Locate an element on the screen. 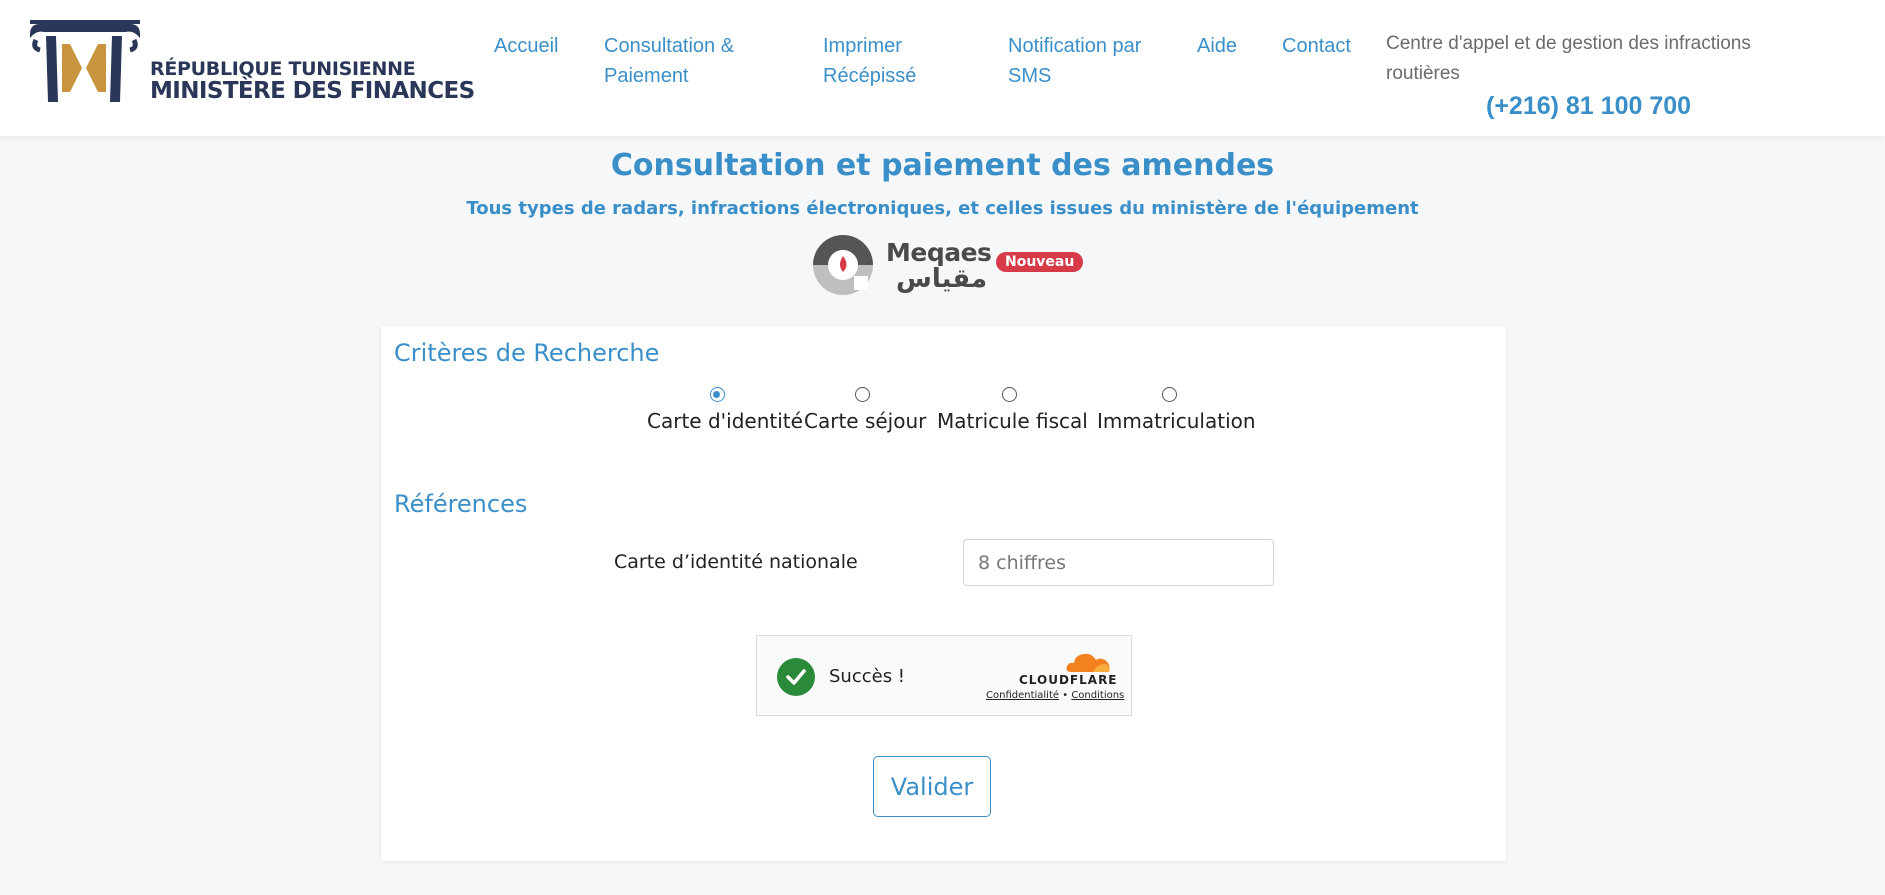  captcha-status: Succès ! is located at coordinates (867, 676).